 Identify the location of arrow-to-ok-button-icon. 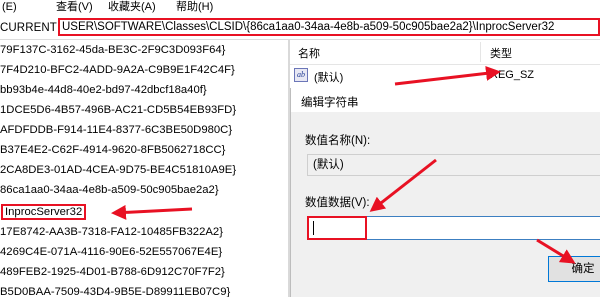
(556, 251).